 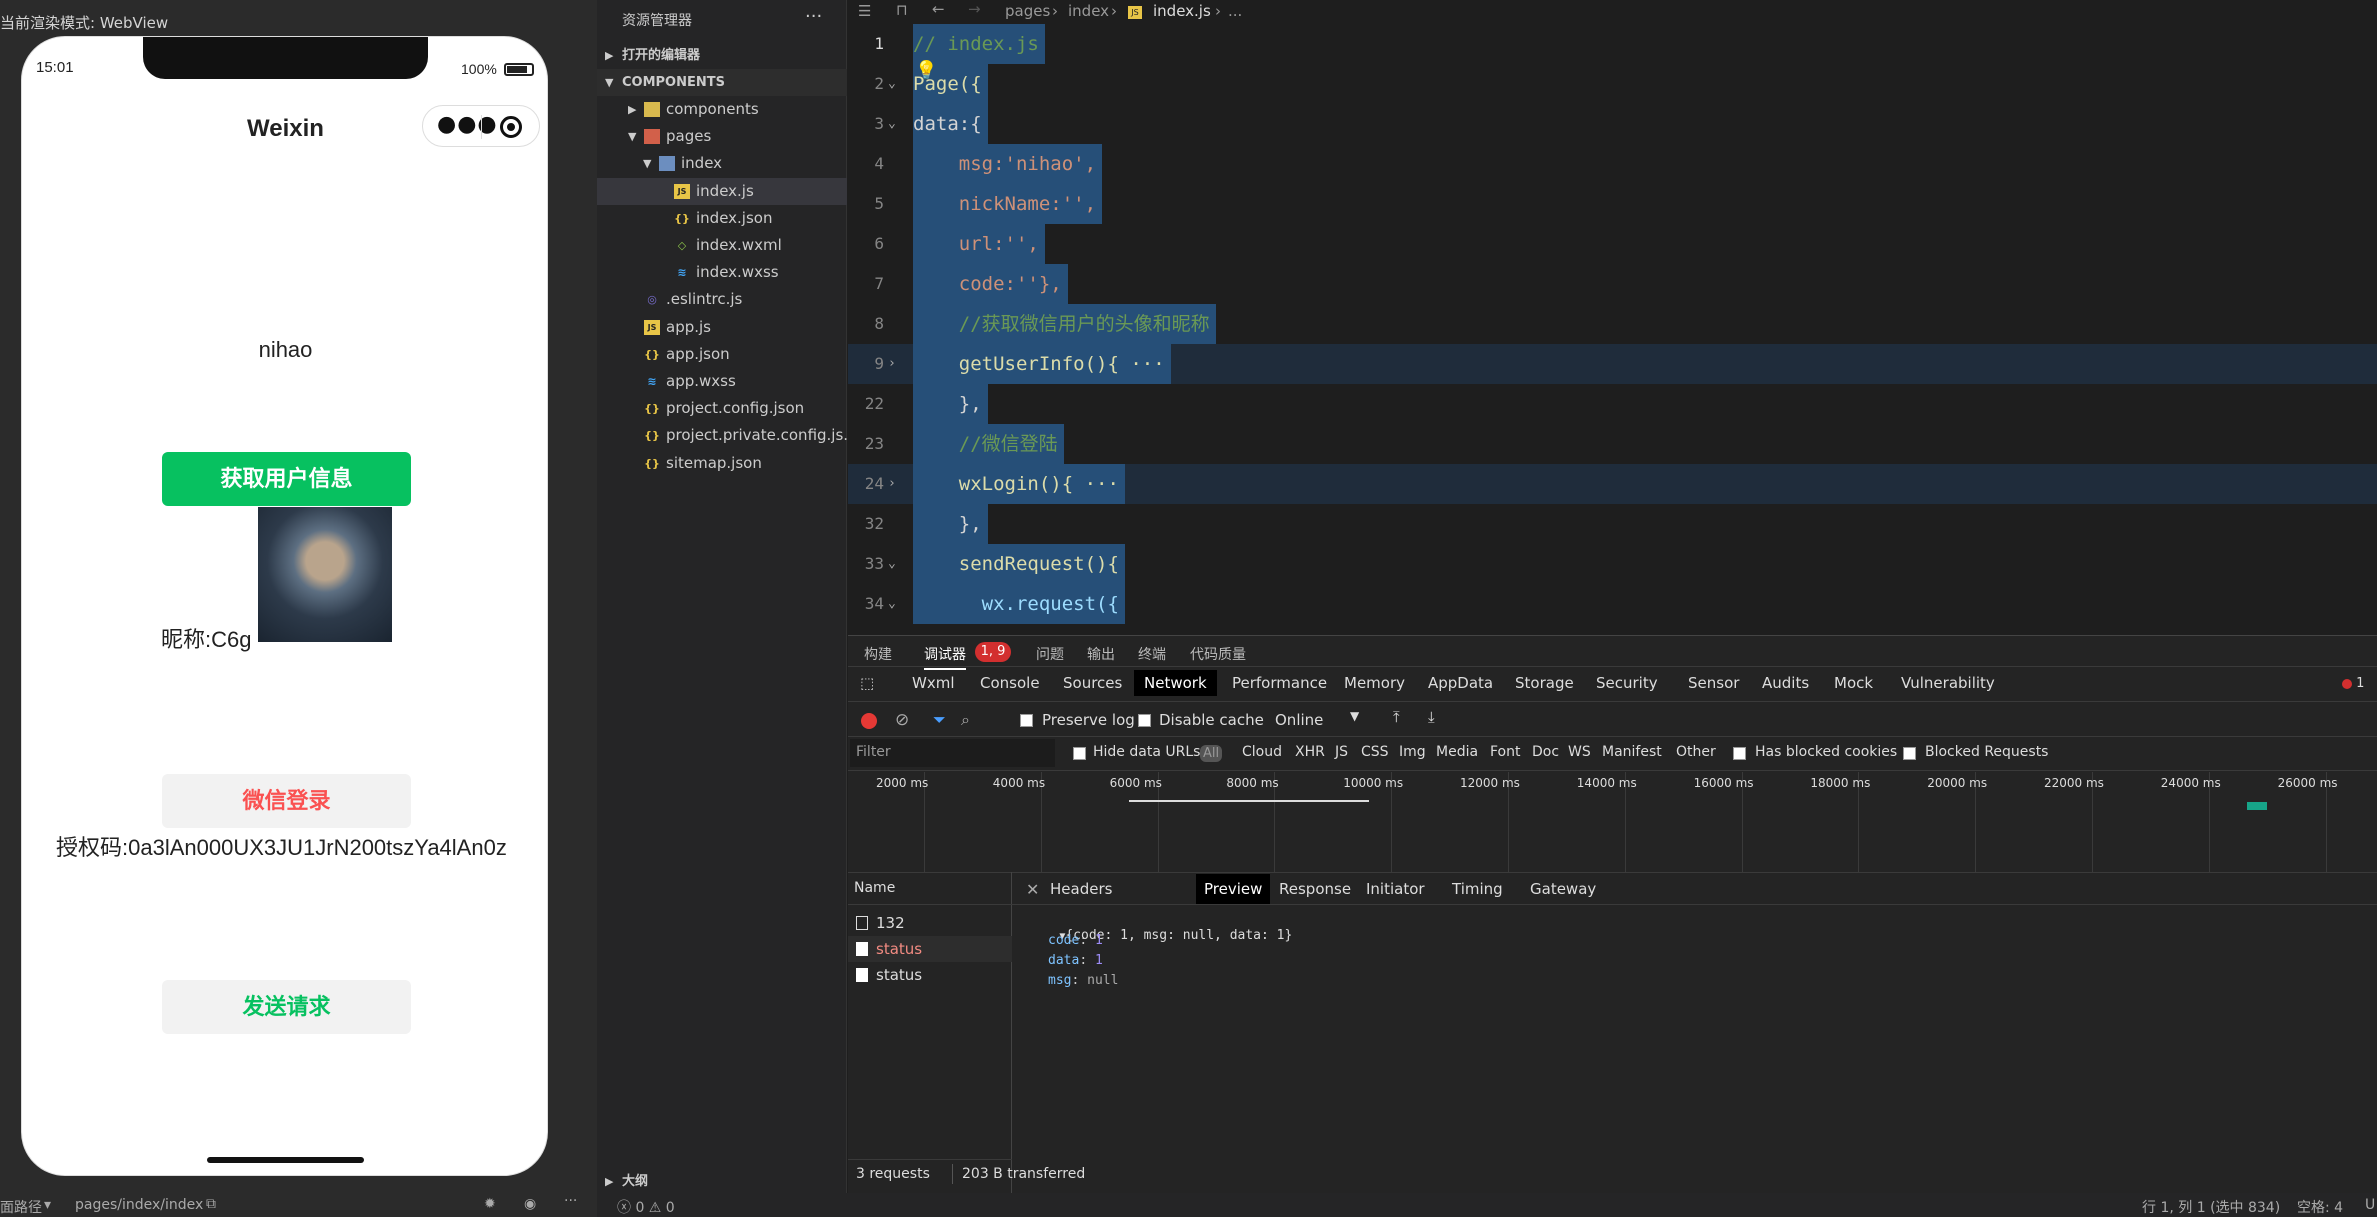 What do you see at coordinates (1315, 889) in the screenshot?
I see `detail-tab: Response` at bounding box center [1315, 889].